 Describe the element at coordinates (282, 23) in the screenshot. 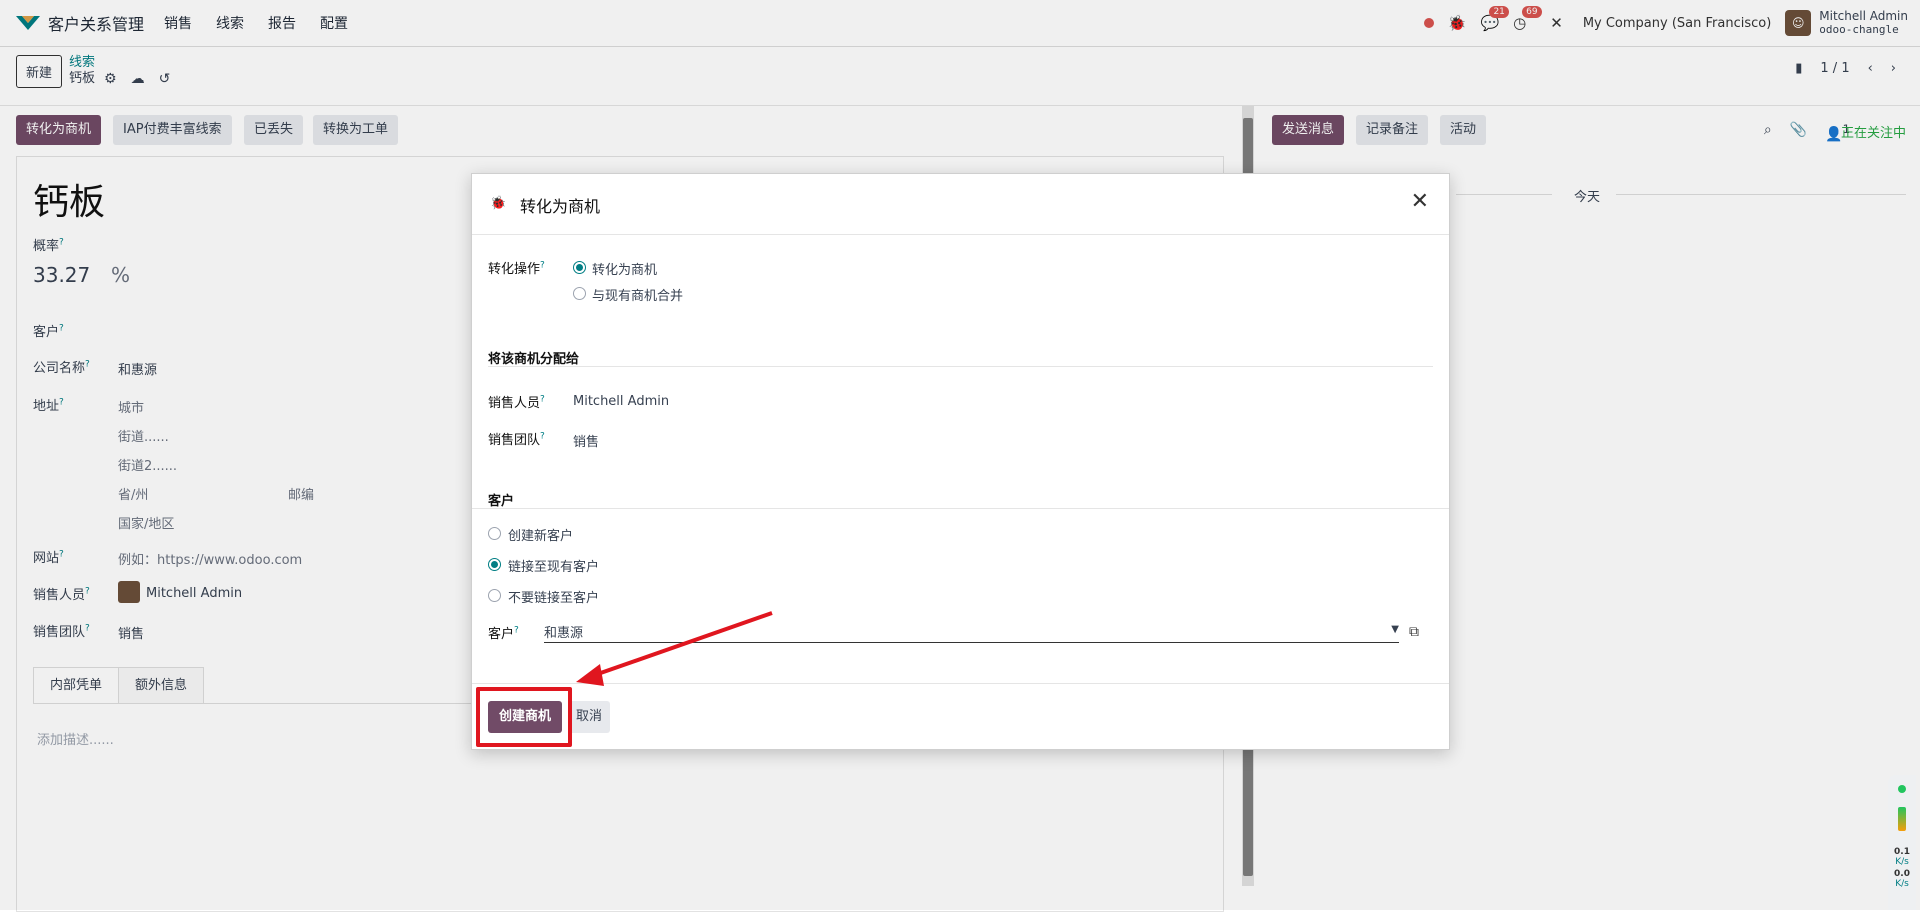

I see `menu-reports: 报告` at that location.